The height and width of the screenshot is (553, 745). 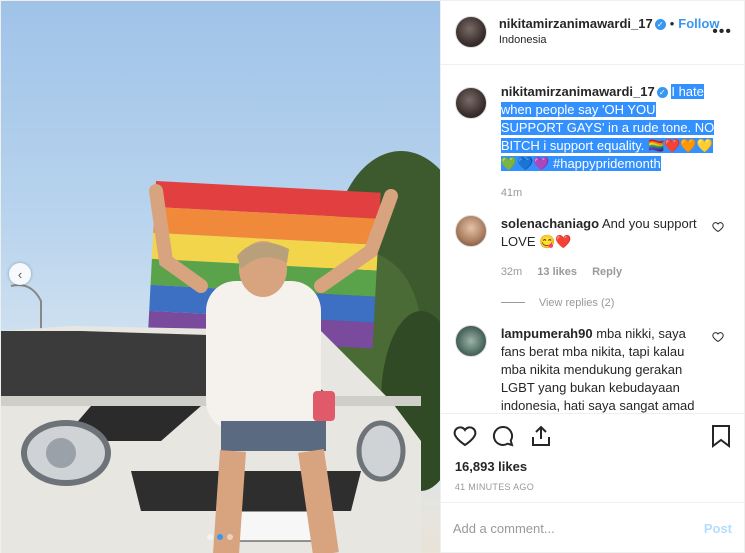 What do you see at coordinates (20, 274) in the screenshot?
I see `carousel-prev-button: ‹` at bounding box center [20, 274].